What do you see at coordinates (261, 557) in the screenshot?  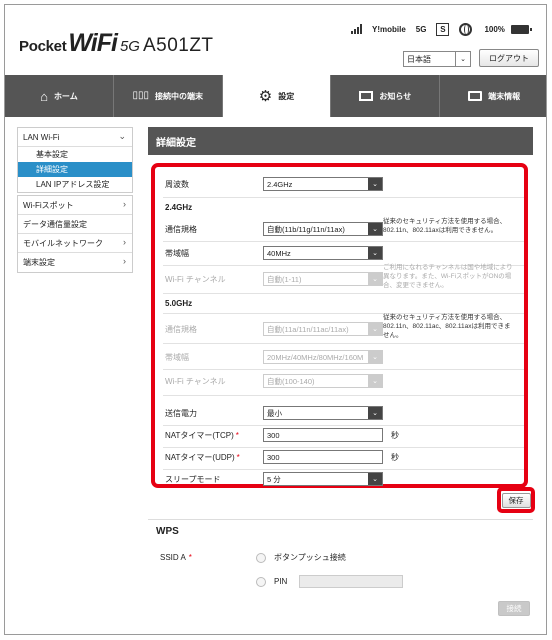 I see `radio-push` at bounding box center [261, 557].